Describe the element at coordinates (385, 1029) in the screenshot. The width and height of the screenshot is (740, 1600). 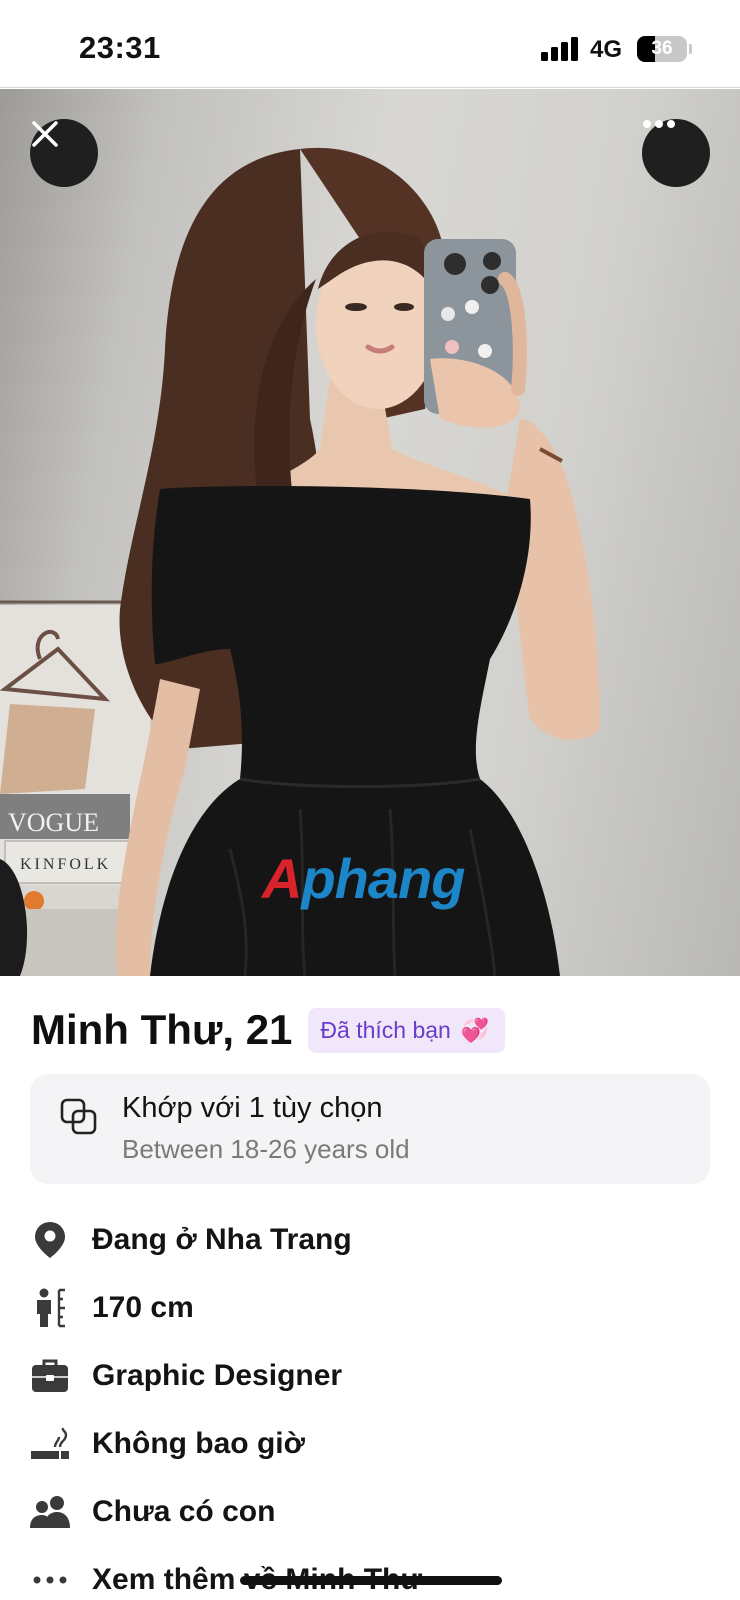
I see `liked-you-label: Đã thích bạn` at that location.